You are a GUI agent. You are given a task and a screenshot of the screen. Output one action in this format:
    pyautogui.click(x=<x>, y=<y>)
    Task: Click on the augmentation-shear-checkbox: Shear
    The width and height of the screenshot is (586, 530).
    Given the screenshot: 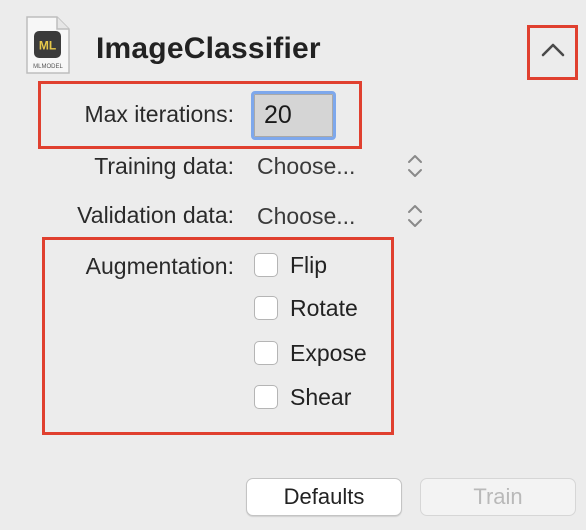 What is the action you would take?
    pyautogui.click(x=302, y=397)
    